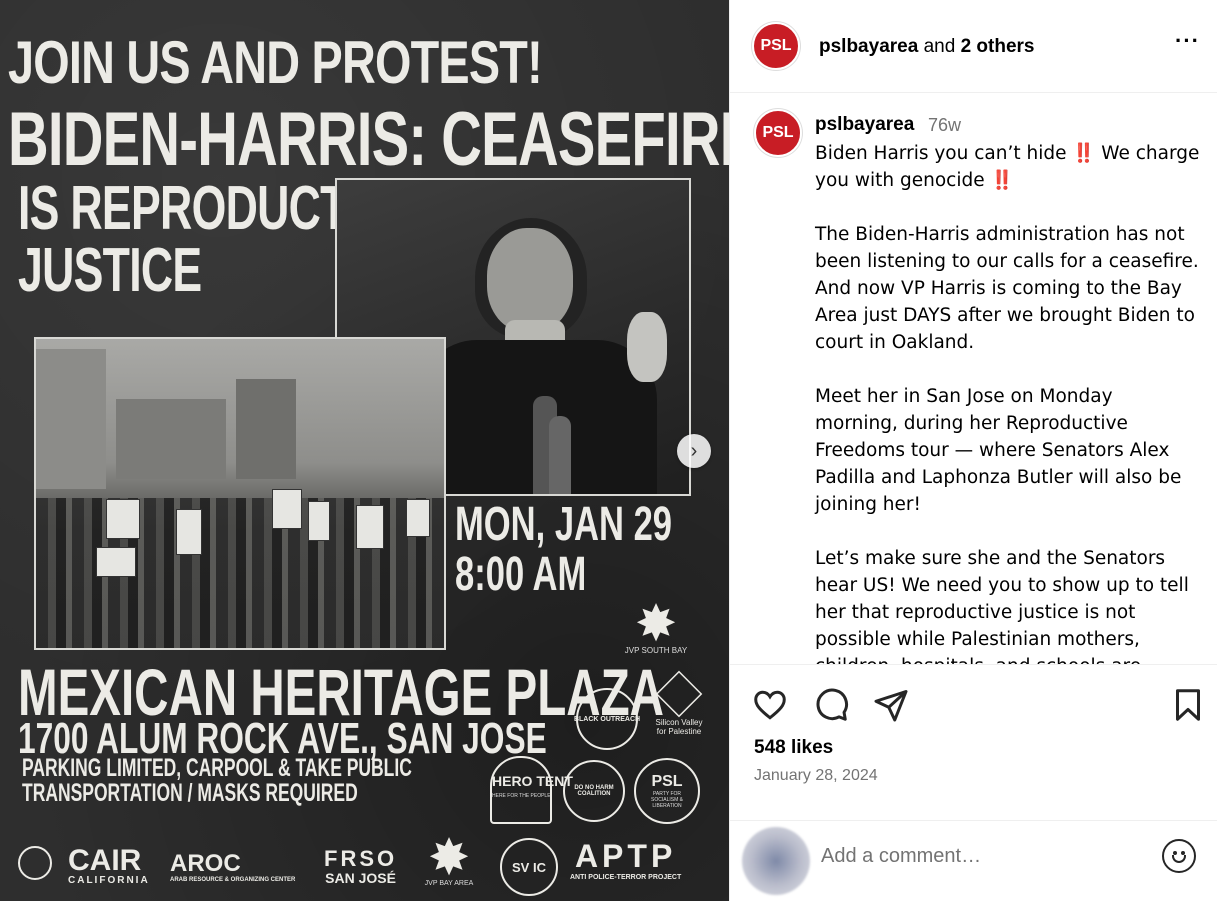  I want to click on more-horizontal-icon: ···, so click(1187, 40).